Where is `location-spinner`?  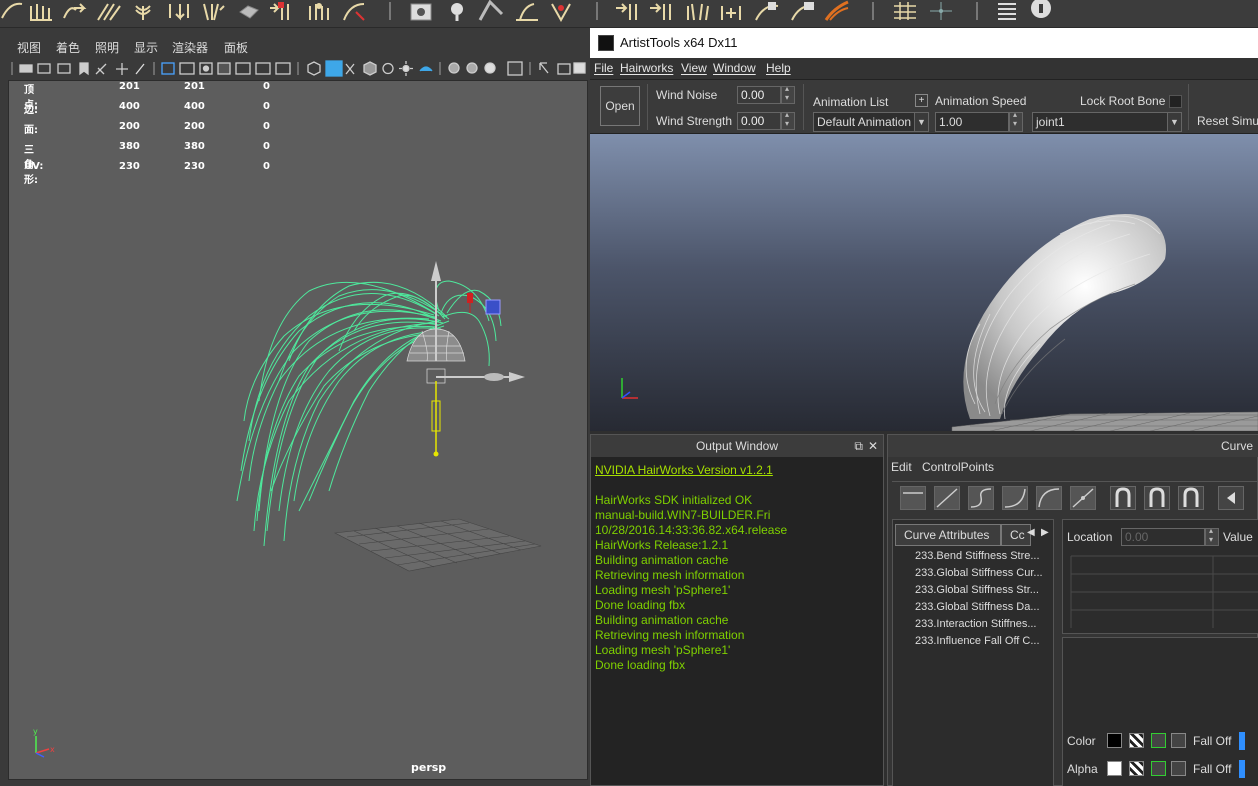
location-spinner is located at coordinates (1212, 536).